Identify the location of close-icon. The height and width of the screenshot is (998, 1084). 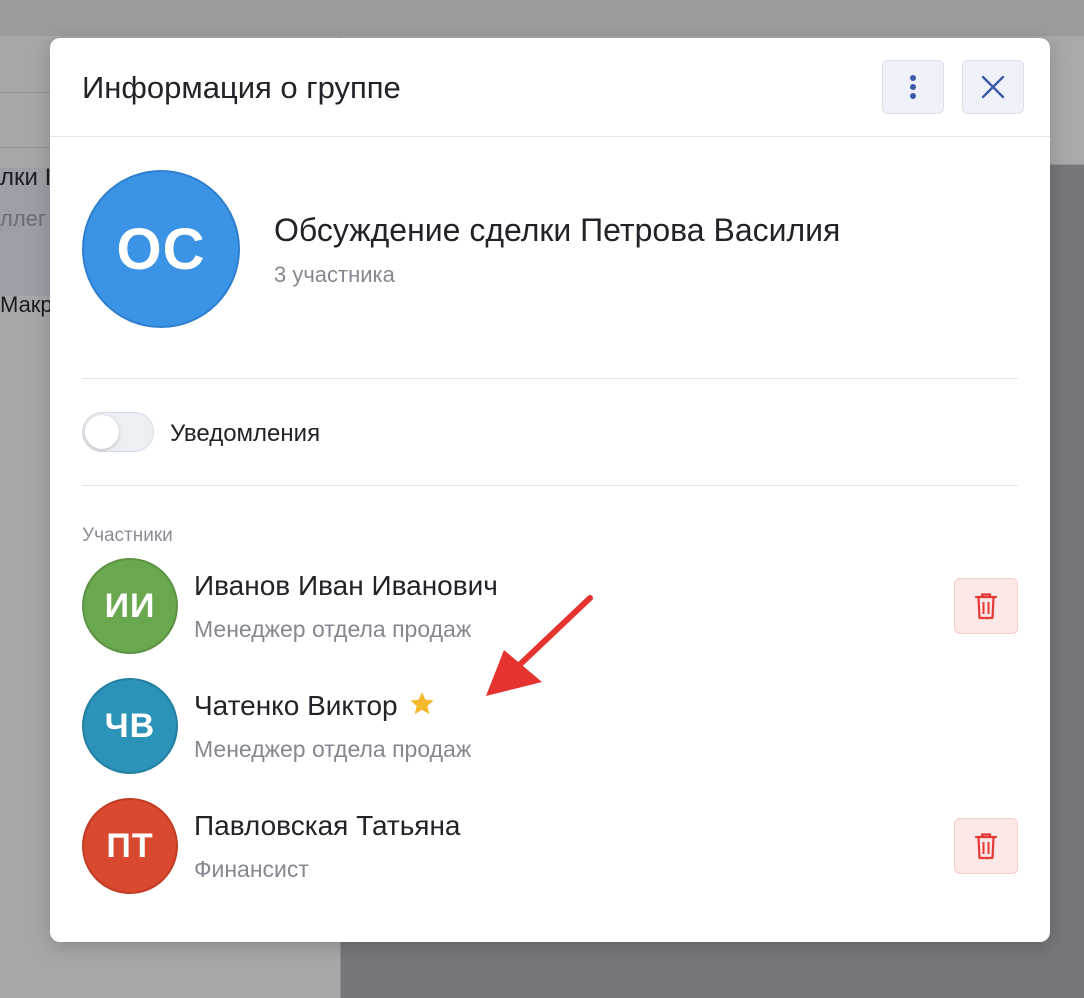
(993, 87).